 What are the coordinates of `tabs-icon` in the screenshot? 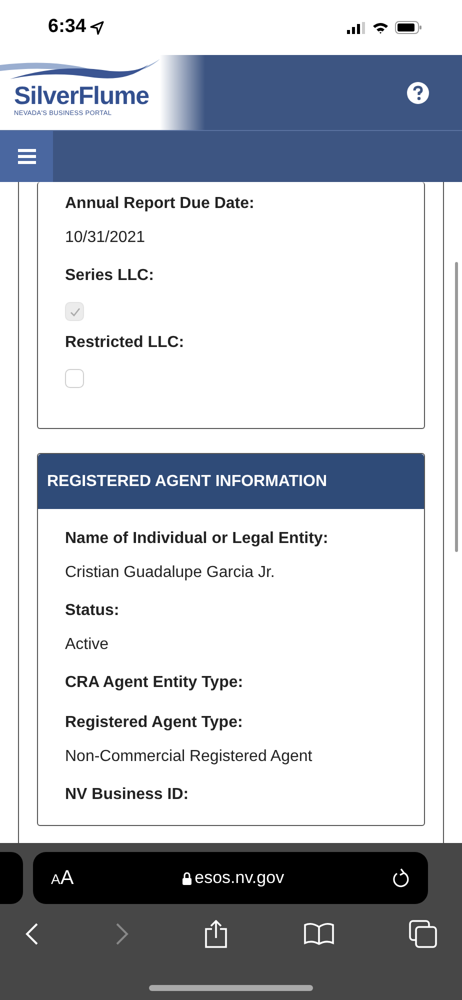 It's located at (423, 934).